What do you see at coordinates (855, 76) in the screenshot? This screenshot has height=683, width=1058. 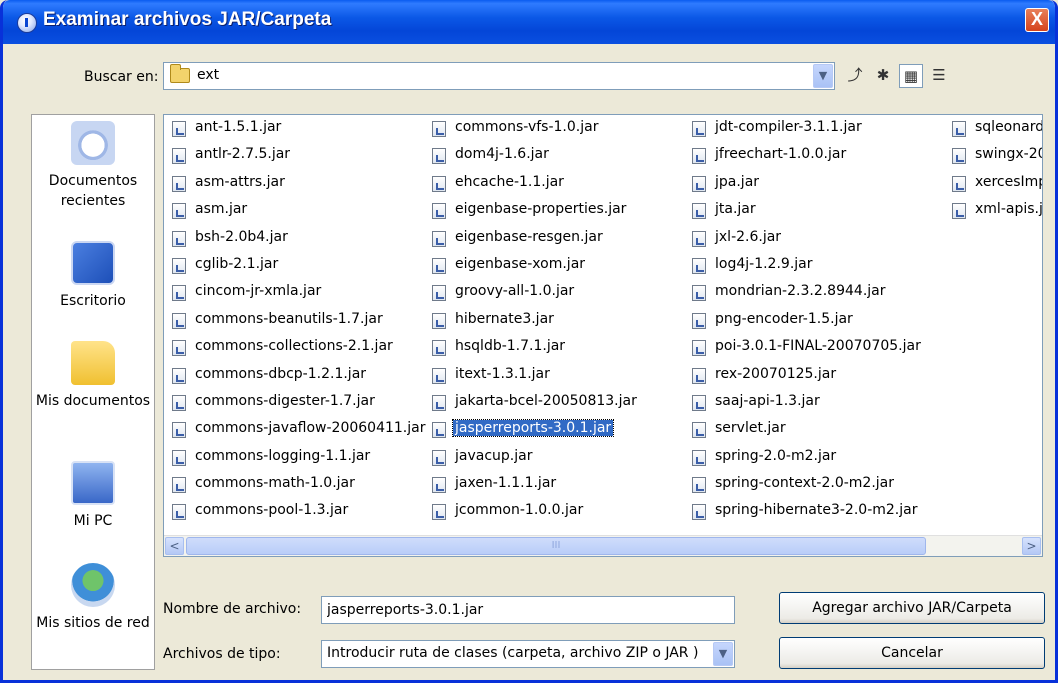 I see `up-folder-icon: ⤴` at bounding box center [855, 76].